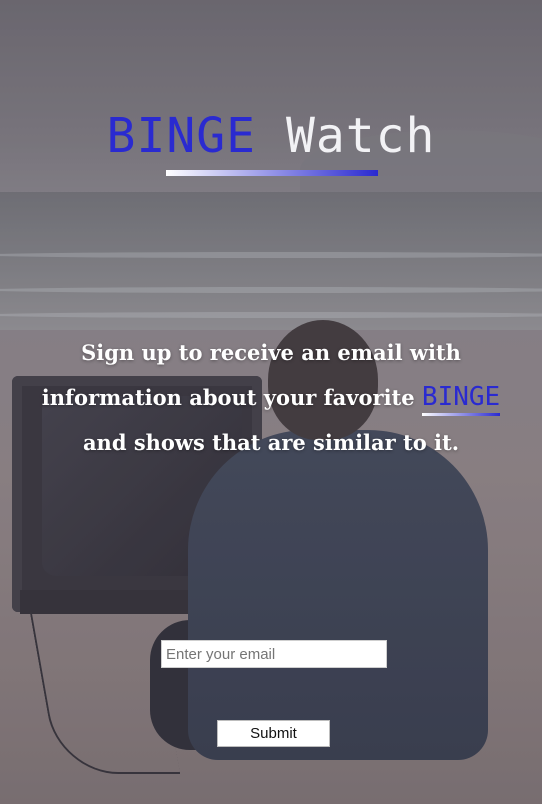 This screenshot has width=542, height=804. Describe the element at coordinates (271, 136) in the screenshot. I see `brand-logo: BINGE Watch` at that location.